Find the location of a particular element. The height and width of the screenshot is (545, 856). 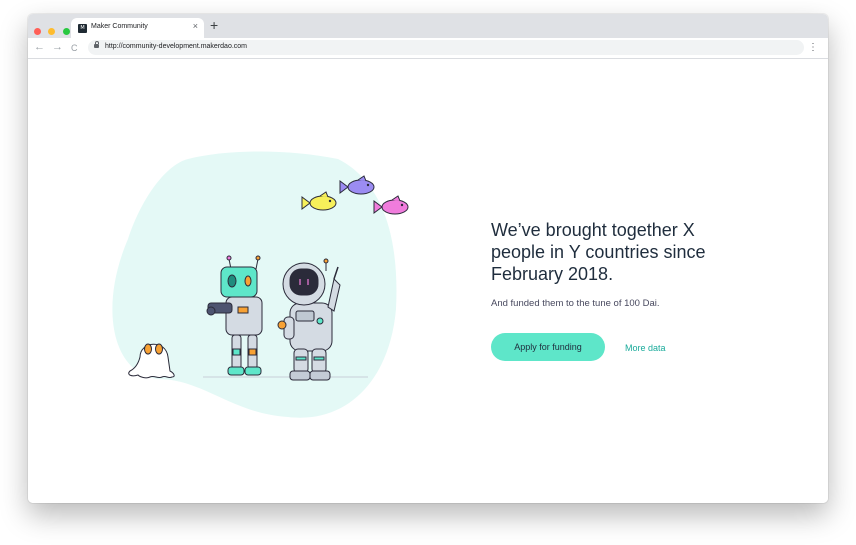

close-window-button is located at coordinates (37, 31).